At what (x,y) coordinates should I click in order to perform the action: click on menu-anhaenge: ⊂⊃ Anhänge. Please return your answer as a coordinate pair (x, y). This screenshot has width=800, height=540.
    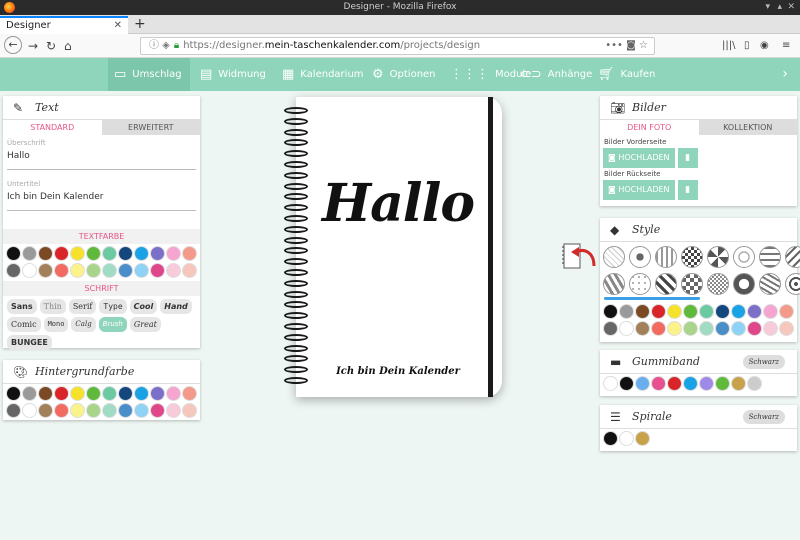
    Looking at the image, I should click on (553, 74).